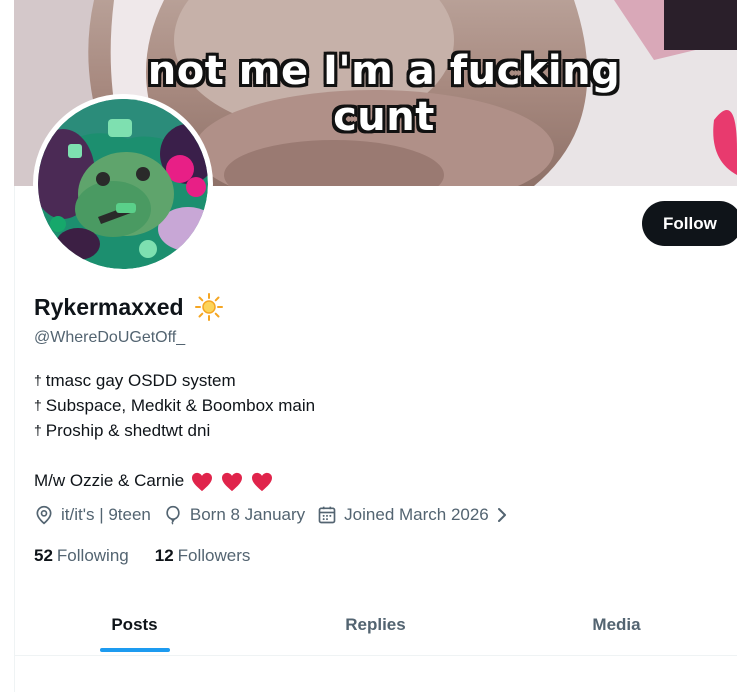 The width and height of the screenshot is (737, 692). Describe the element at coordinates (135, 650) in the screenshot. I see `active-tab-indicator` at that location.